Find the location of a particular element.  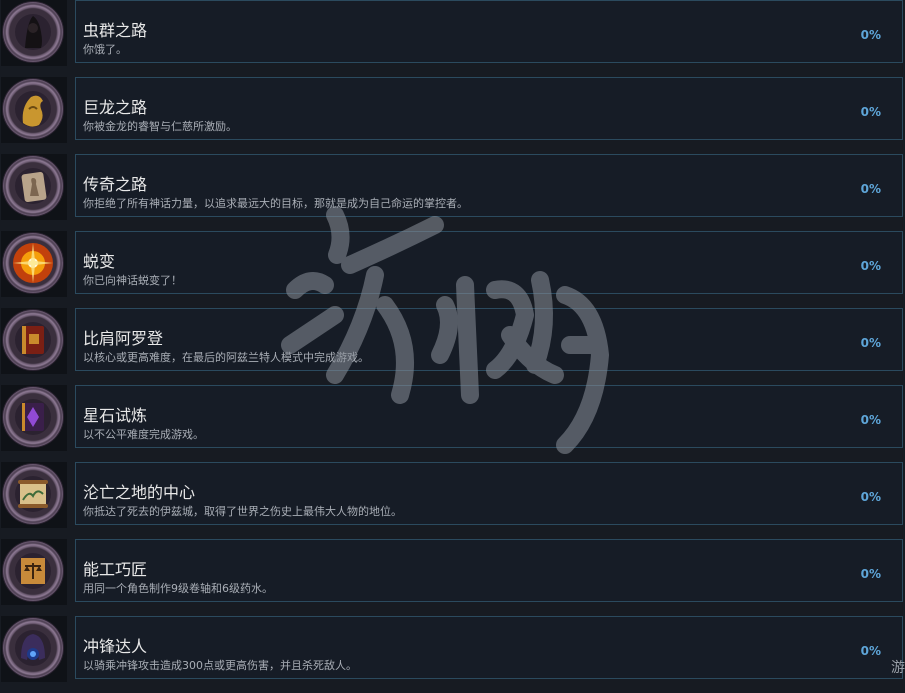

achievement-description: 用同一个角色制作9级卷轴和6级药水。 is located at coordinates (178, 588).